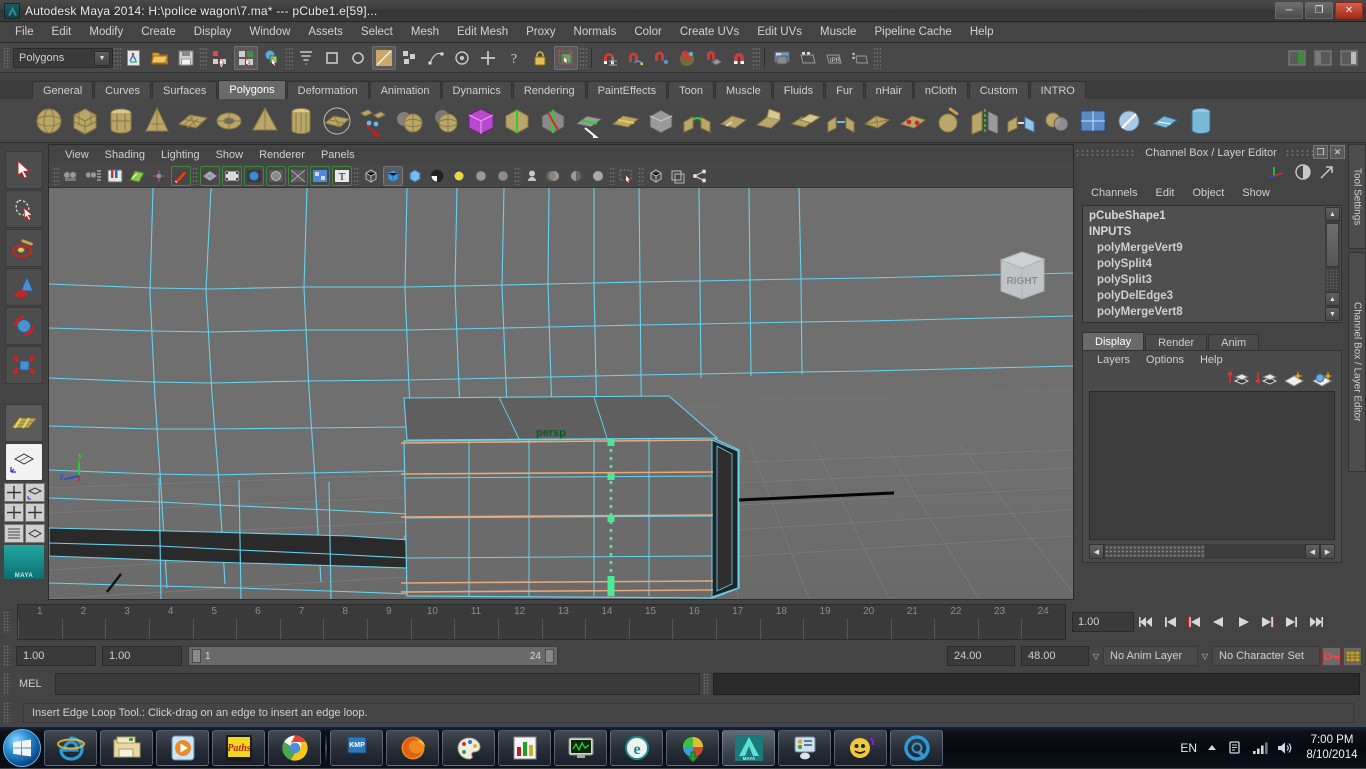 Image resolution: width=1366 pixels, height=769 pixels. What do you see at coordinates (1165, 360) in the screenshot?
I see `layer-menu-options: Options` at bounding box center [1165, 360].